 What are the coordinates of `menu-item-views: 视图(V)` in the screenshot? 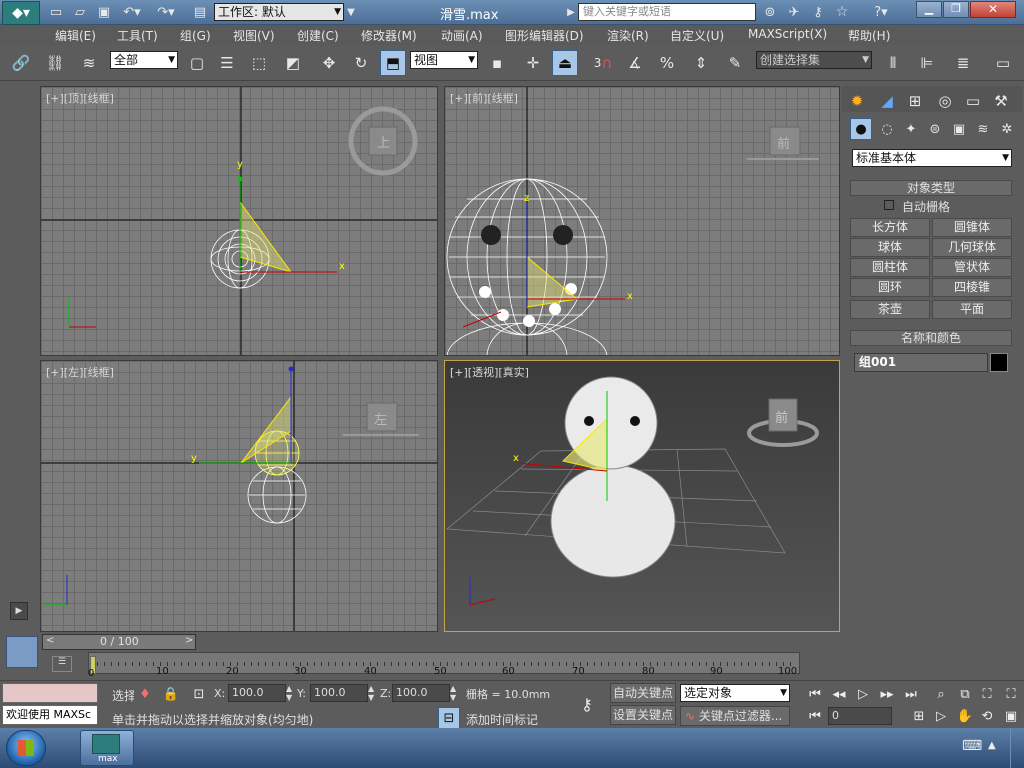 It's located at (254, 35).